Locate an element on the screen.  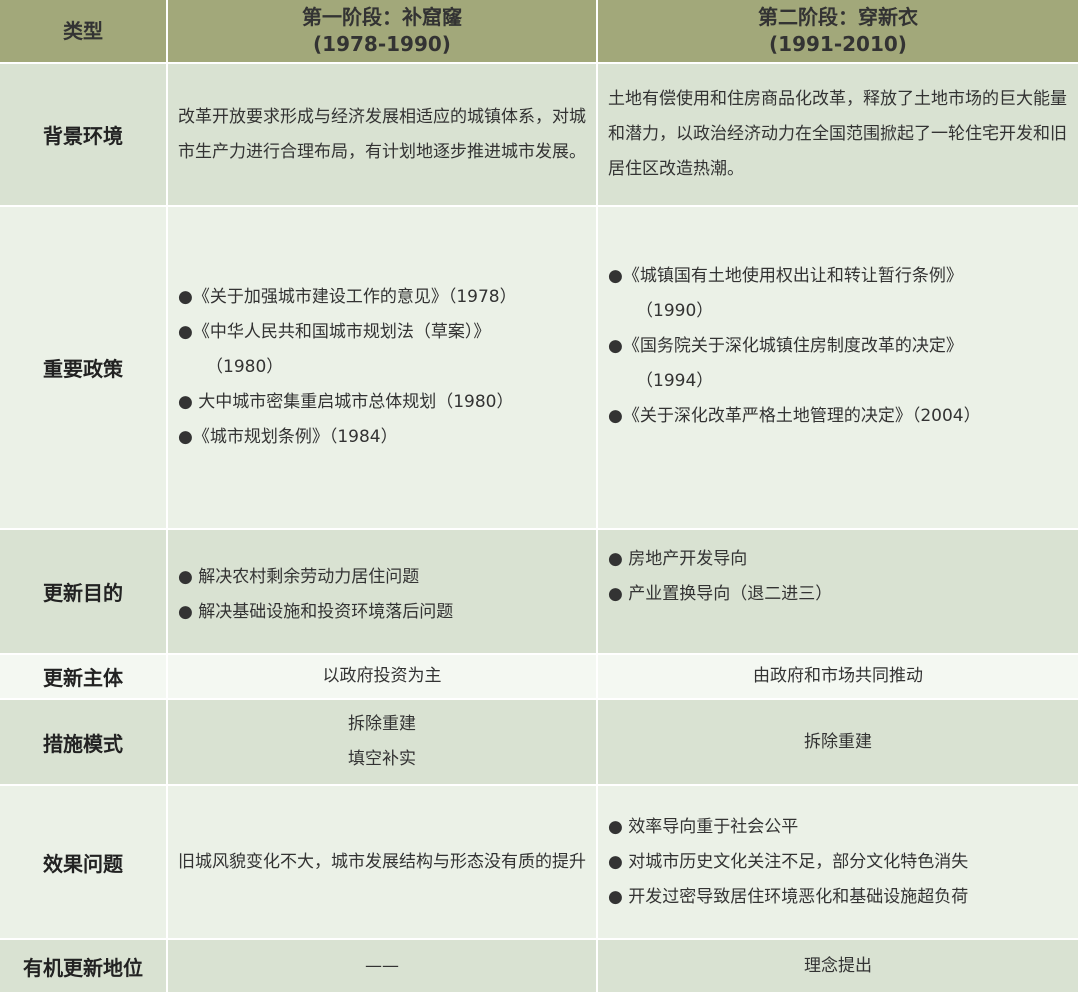
policy-stage2-item: ●《国务院关于深化城镇住房制度改革的决定》 is located at coordinates (785, 346).